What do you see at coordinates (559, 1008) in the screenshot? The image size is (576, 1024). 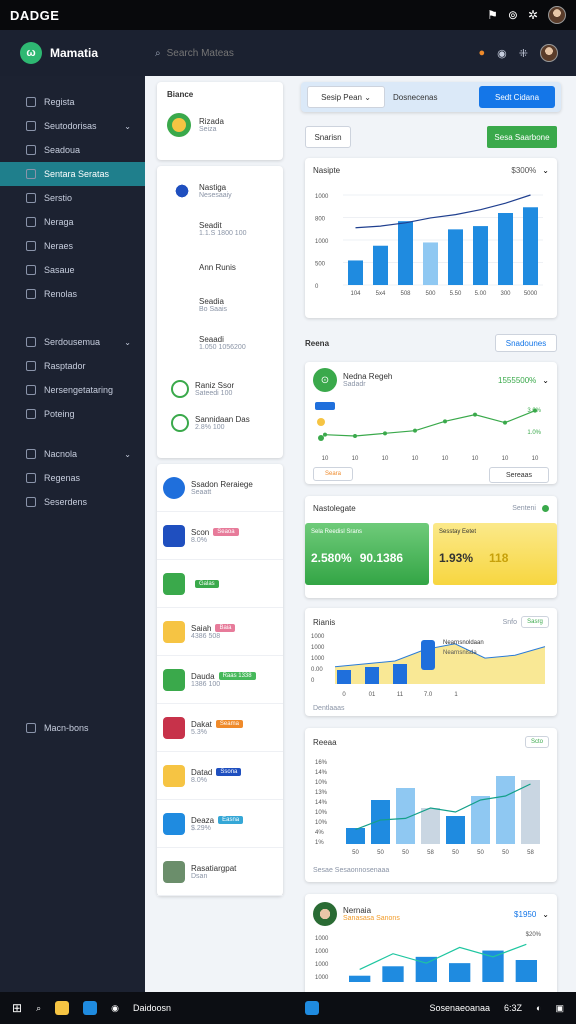 I see `notification-center-icon: ▣` at bounding box center [559, 1008].